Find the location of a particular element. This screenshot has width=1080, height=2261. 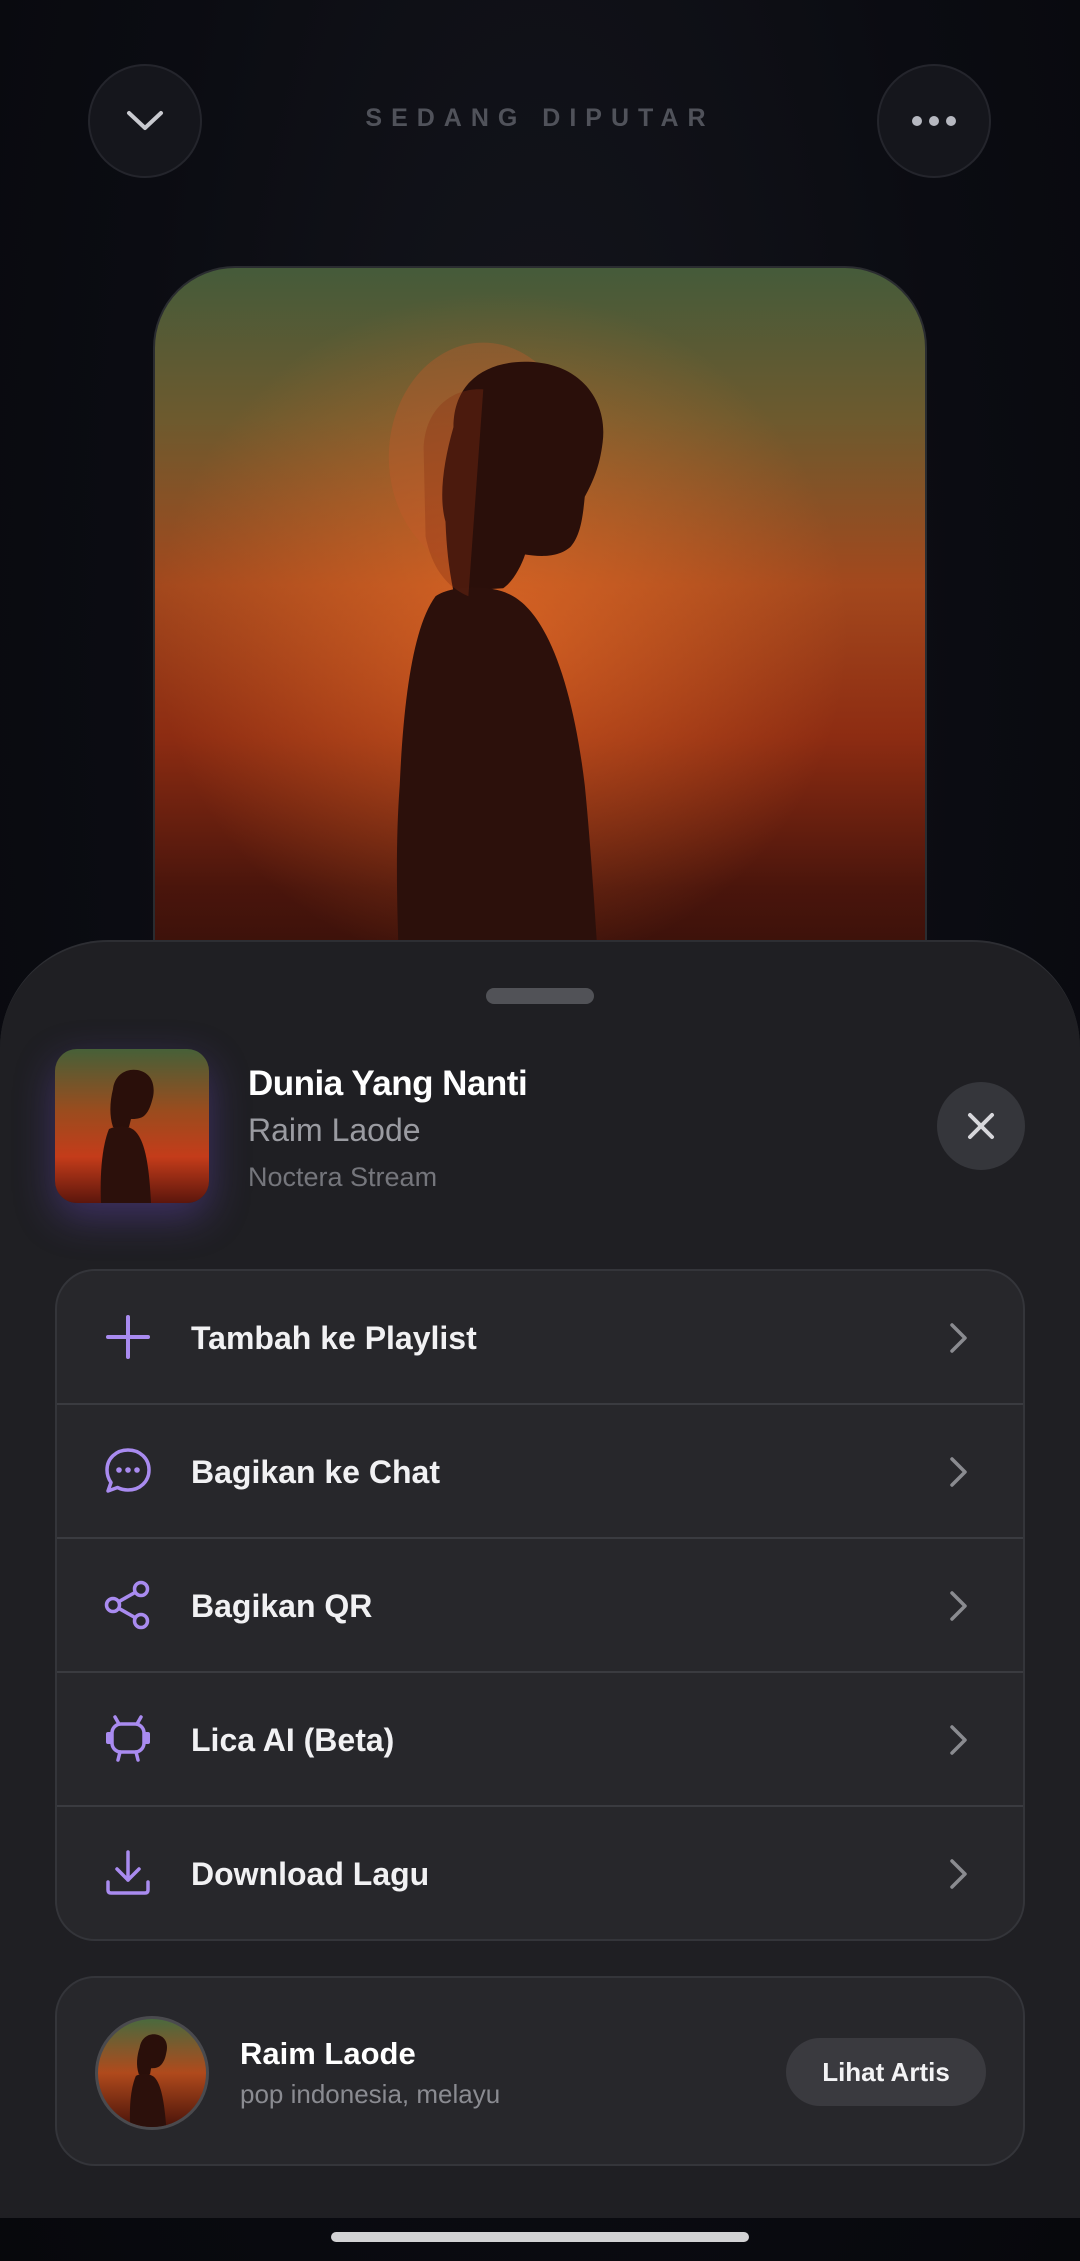

chat-bubble-icon is located at coordinates (128, 1470).